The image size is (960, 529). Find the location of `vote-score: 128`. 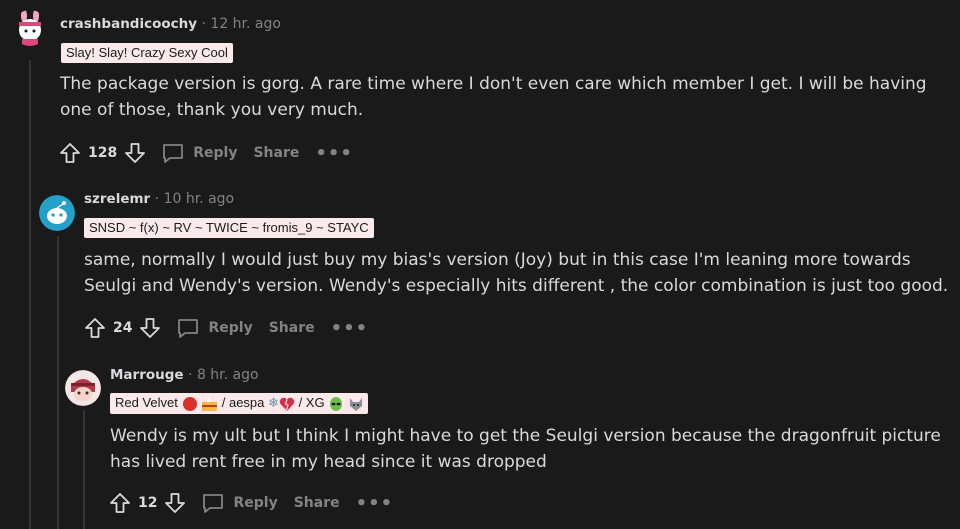

vote-score: 128 is located at coordinates (103, 153).